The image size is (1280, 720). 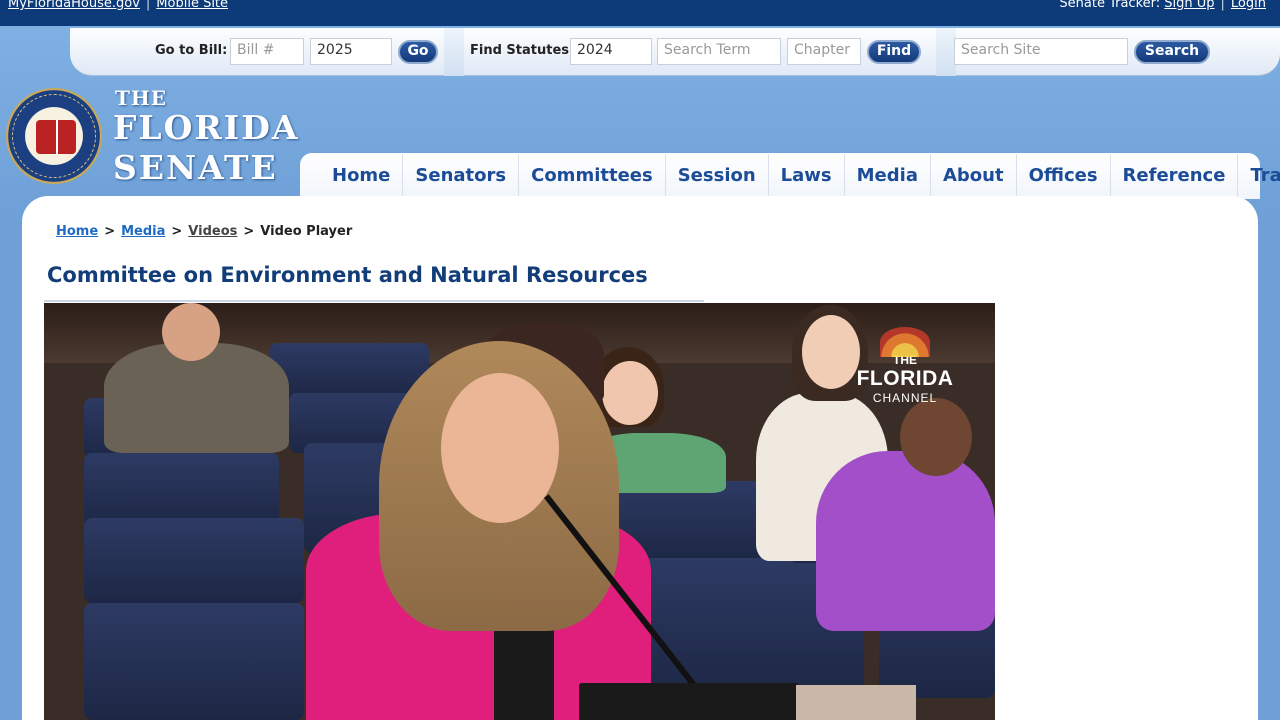 What do you see at coordinates (1064, 176) in the screenshot?
I see `nav-item-offices: Offices` at bounding box center [1064, 176].